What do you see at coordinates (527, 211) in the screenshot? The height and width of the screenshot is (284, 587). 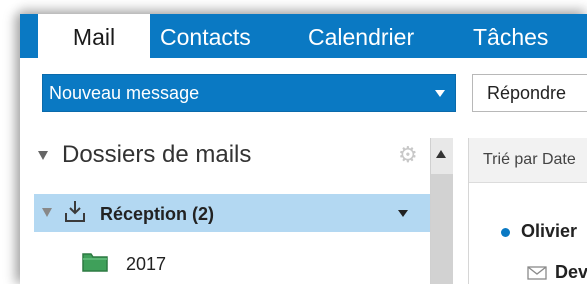 I see `message-list-pane: Trié par Date Olivier Dev` at bounding box center [527, 211].